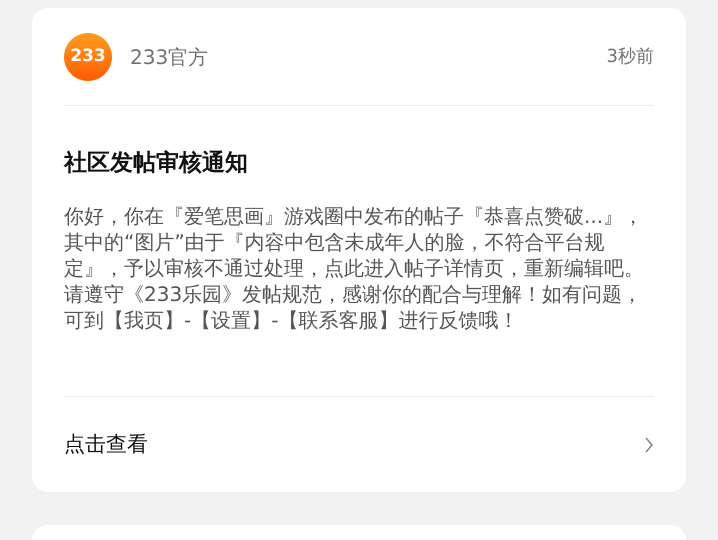 This screenshot has height=540, width=718. I want to click on avatar-logo: 233, so click(88, 56).